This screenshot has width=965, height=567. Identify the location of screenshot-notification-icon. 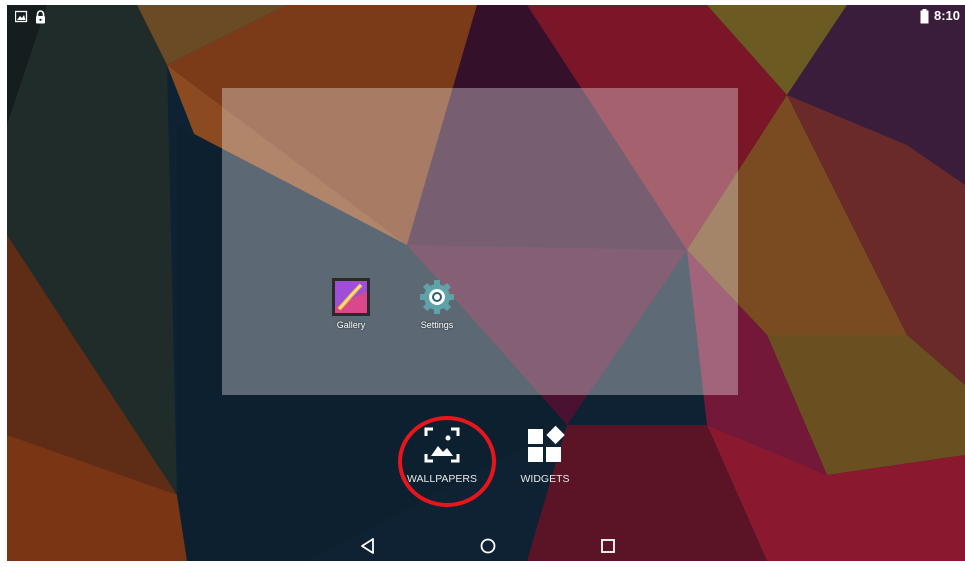
(21, 16).